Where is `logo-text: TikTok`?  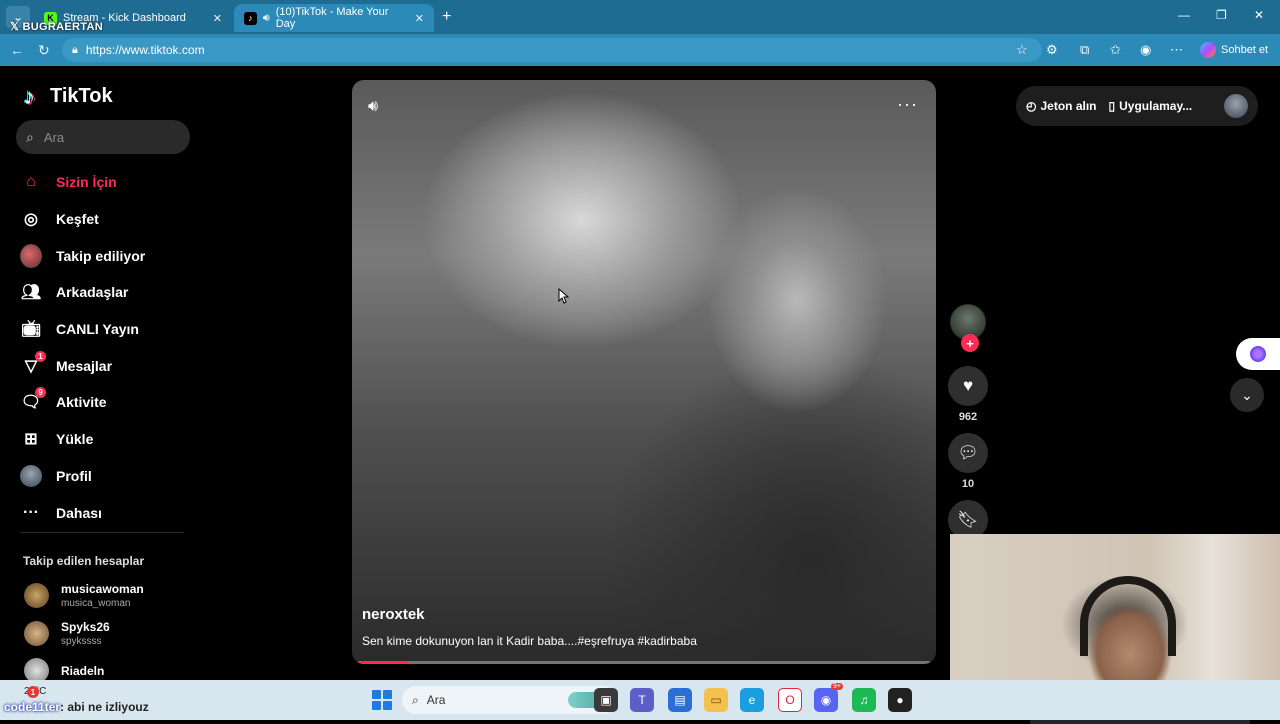
logo-text: TikTok is located at coordinates (81, 95).